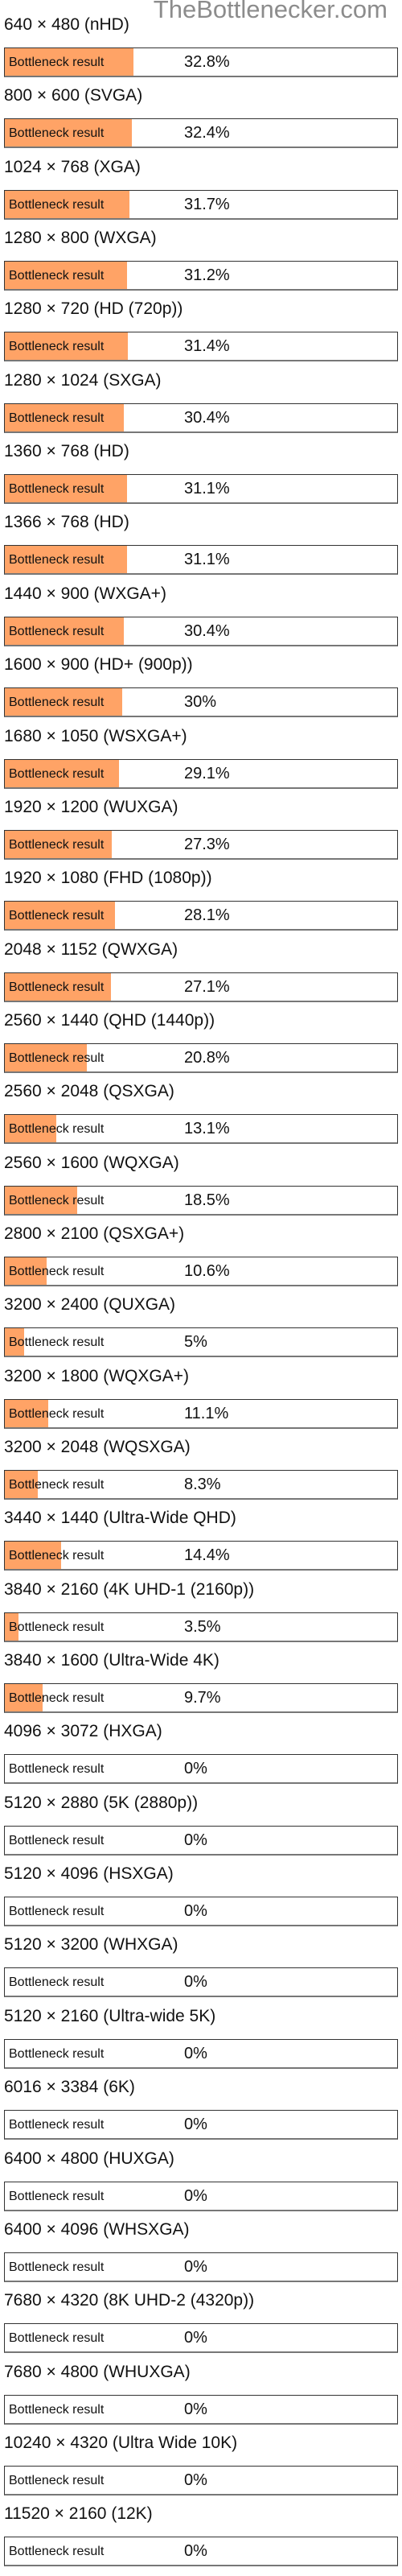 The image size is (402, 2576). I want to click on bottleneck-bar: Bottleneck result 0%, so click(201, 2552).